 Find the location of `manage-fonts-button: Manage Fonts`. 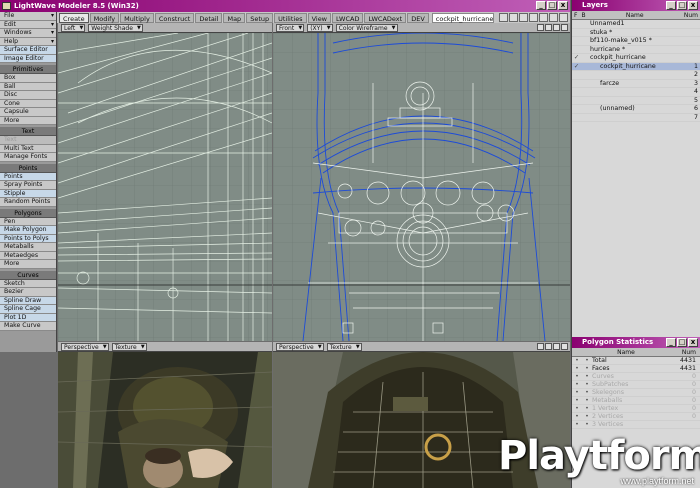

manage-fonts-button: Manage Fonts is located at coordinates (28, 157).